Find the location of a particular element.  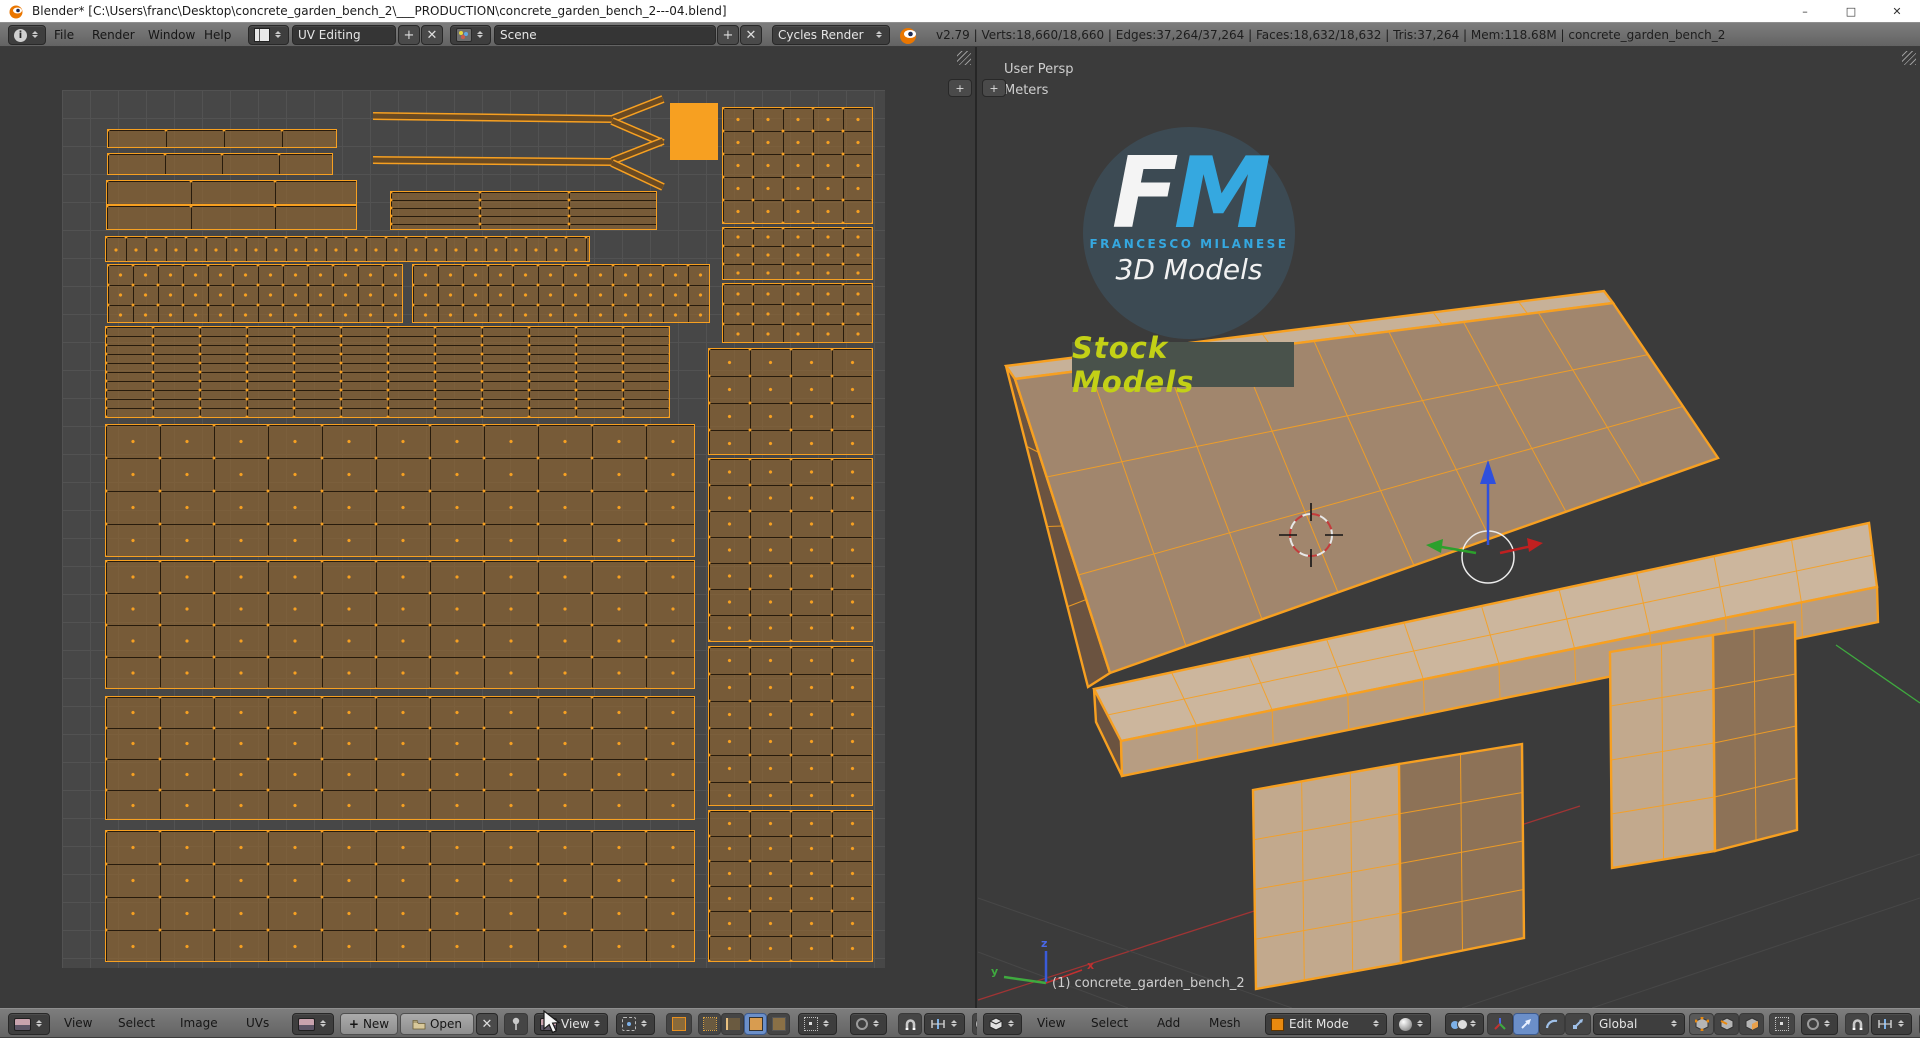

image-new-button: + New is located at coordinates (369, 1024).